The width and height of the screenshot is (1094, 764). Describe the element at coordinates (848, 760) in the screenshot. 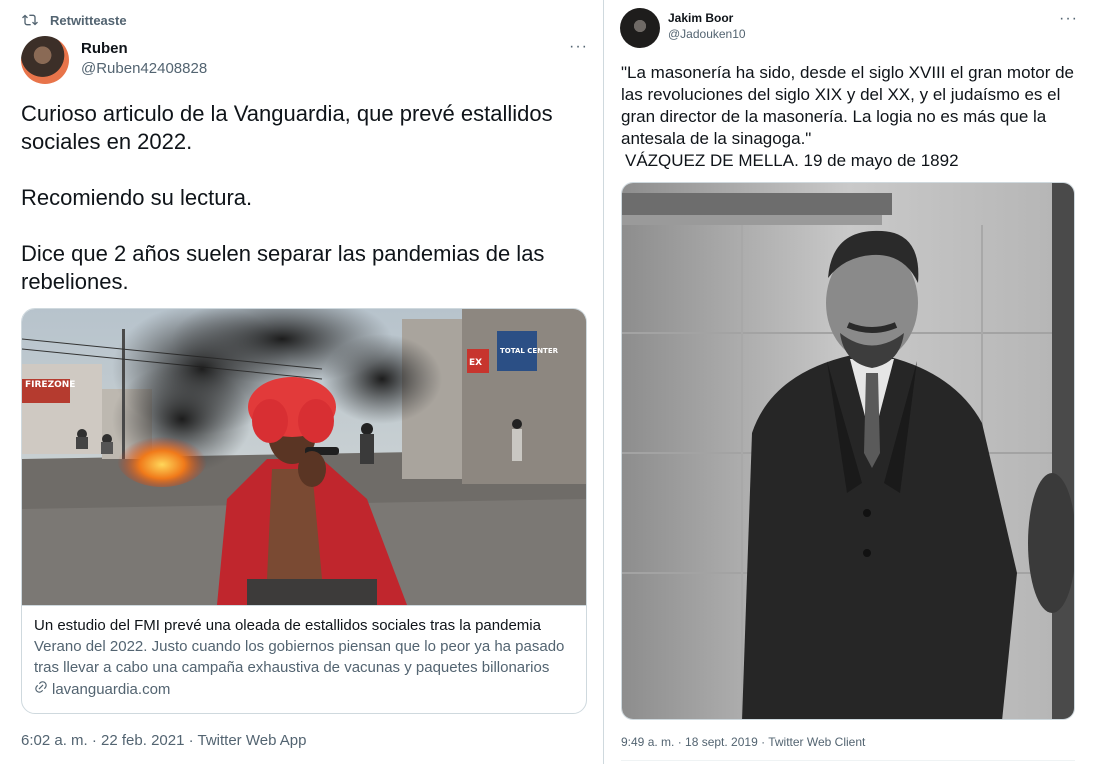

I see `divider` at that location.